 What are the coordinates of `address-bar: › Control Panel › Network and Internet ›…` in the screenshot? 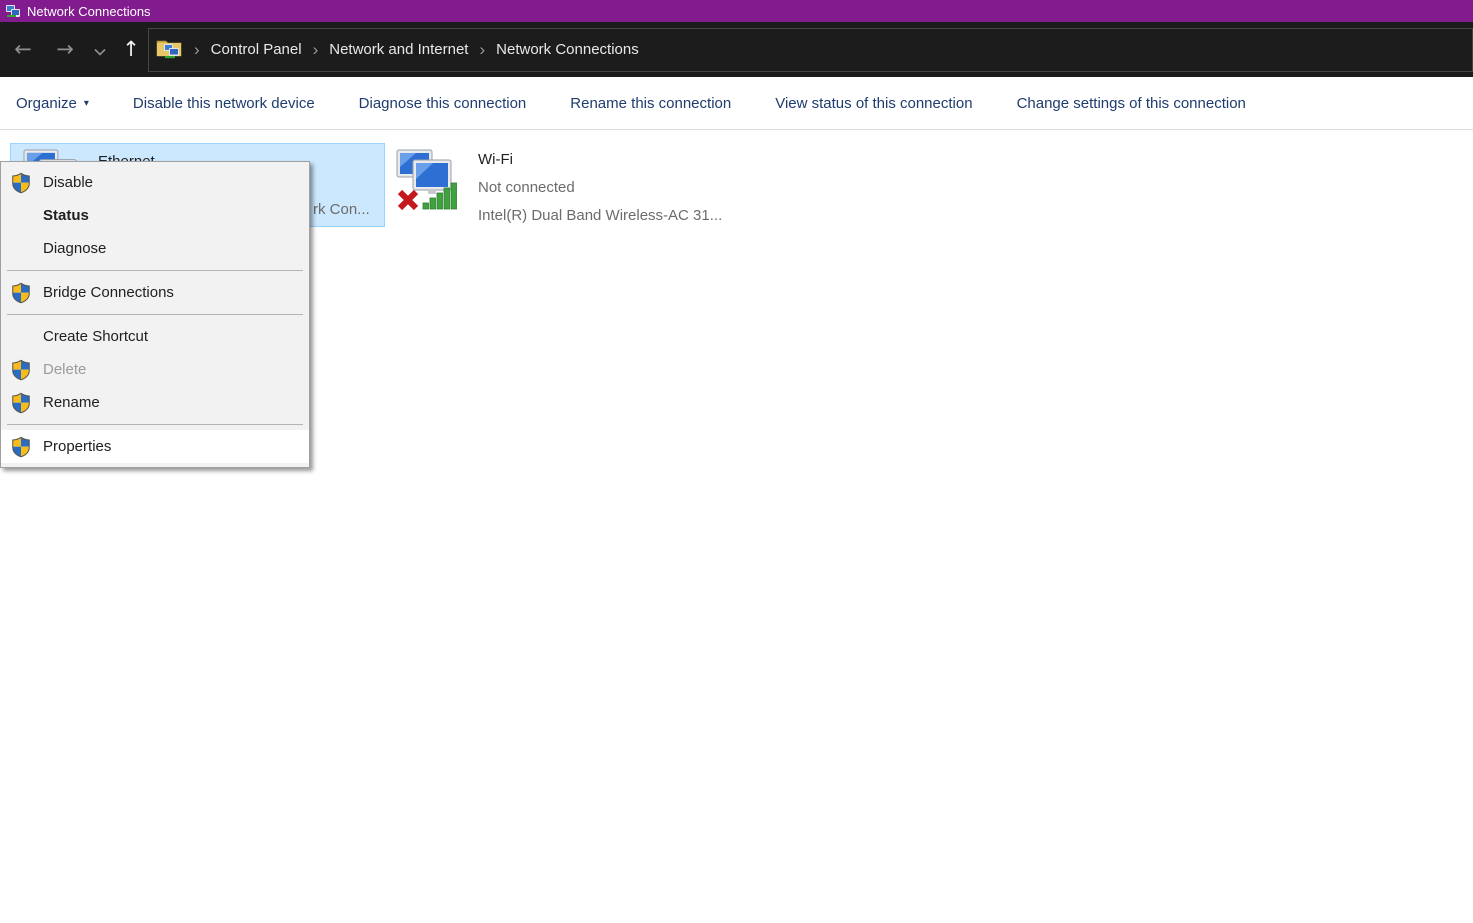 It's located at (810, 49).